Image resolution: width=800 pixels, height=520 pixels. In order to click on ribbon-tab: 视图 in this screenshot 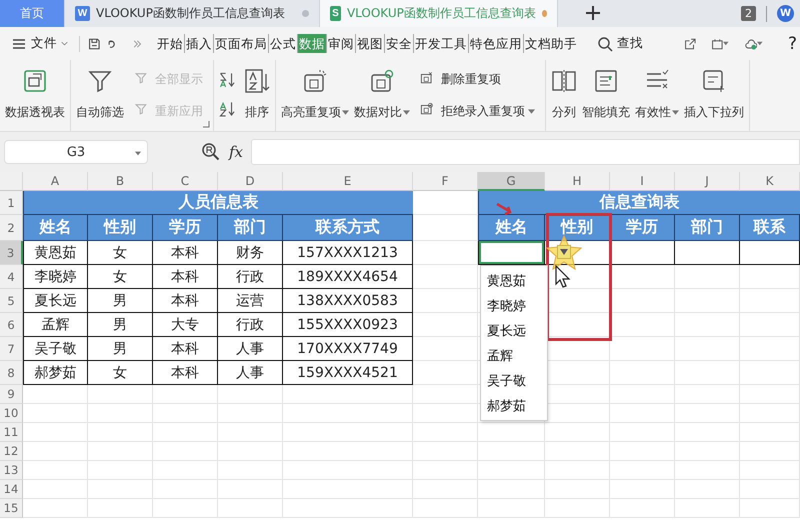, I will do `click(369, 43)`.